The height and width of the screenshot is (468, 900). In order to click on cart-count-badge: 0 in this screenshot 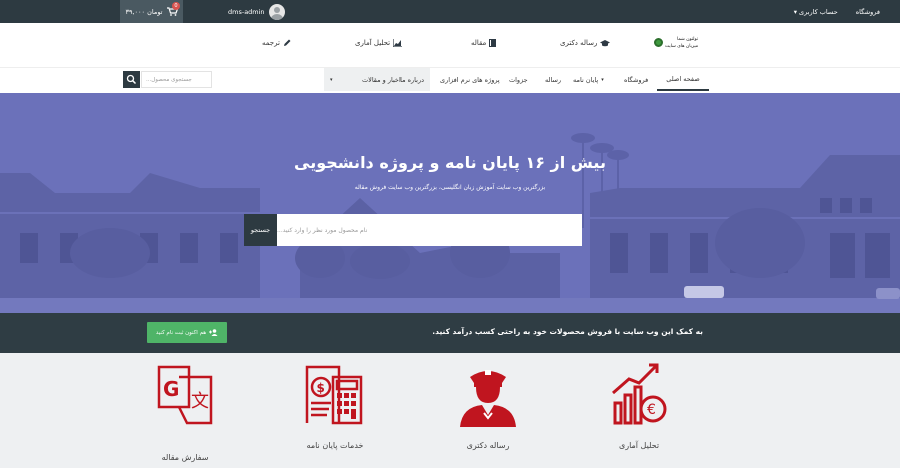, I will do `click(176, 6)`.